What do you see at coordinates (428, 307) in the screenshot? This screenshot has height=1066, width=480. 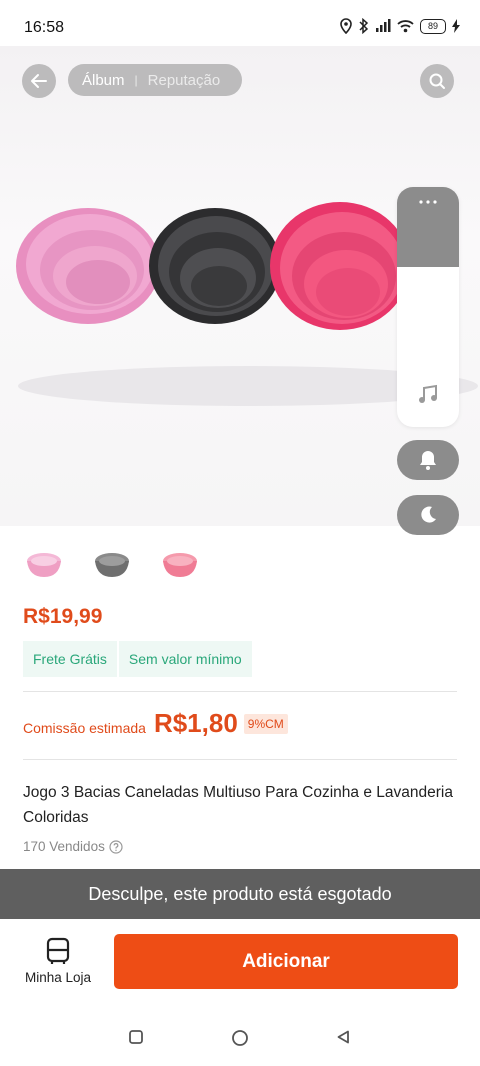 I see `floating-side-panel` at bounding box center [428, 307].